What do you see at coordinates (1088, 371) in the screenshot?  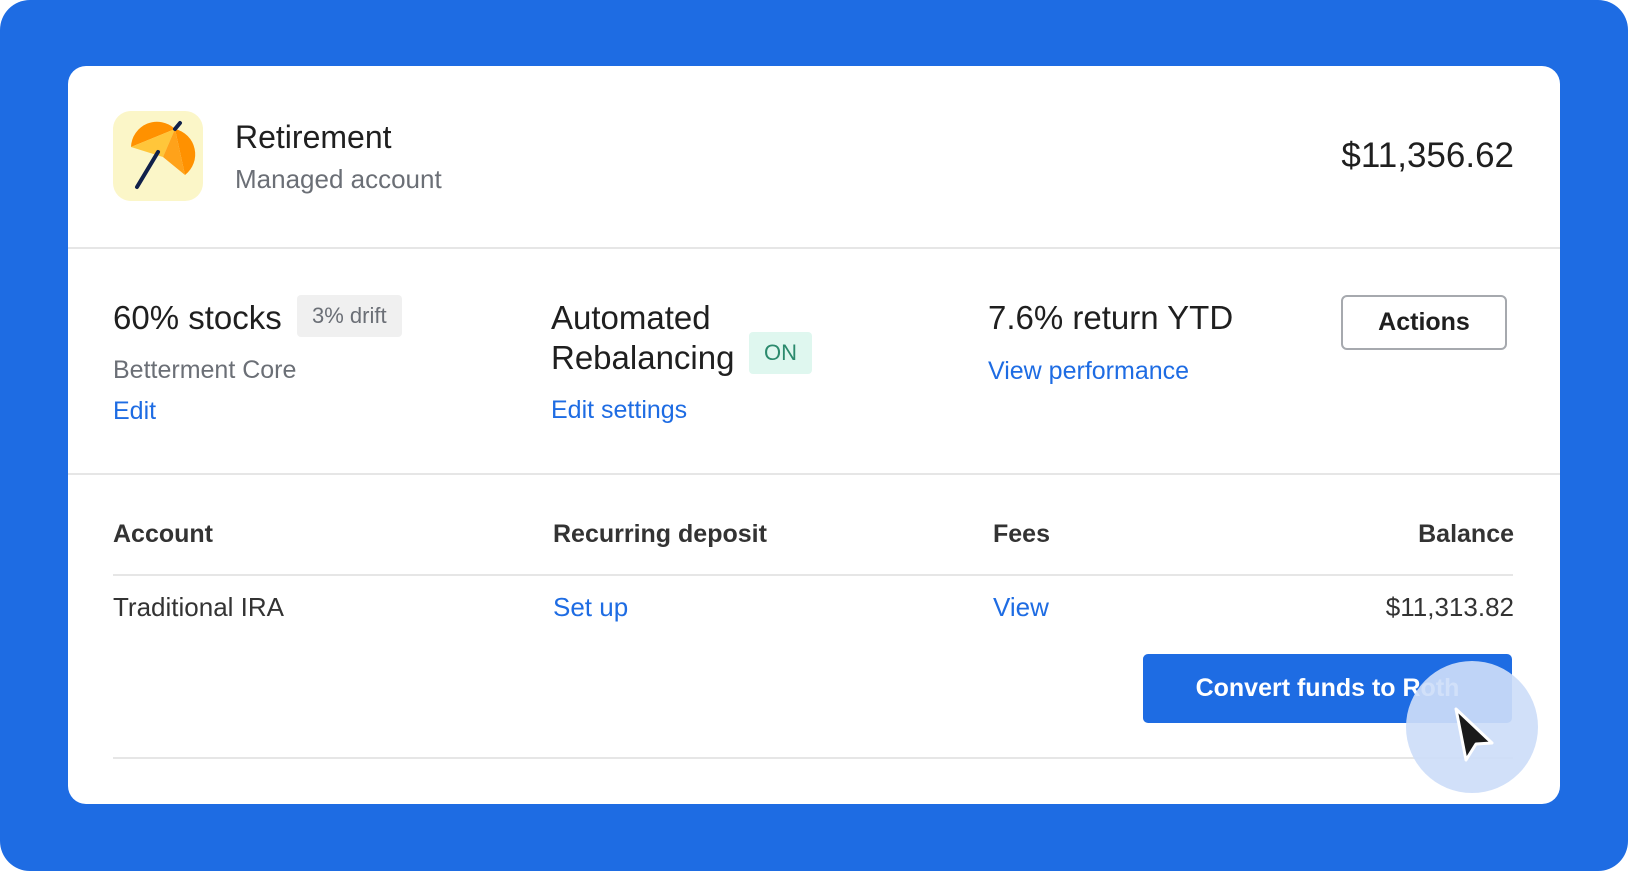 I see `view-performance-link: View performance` at bounding box center [1088, 371].